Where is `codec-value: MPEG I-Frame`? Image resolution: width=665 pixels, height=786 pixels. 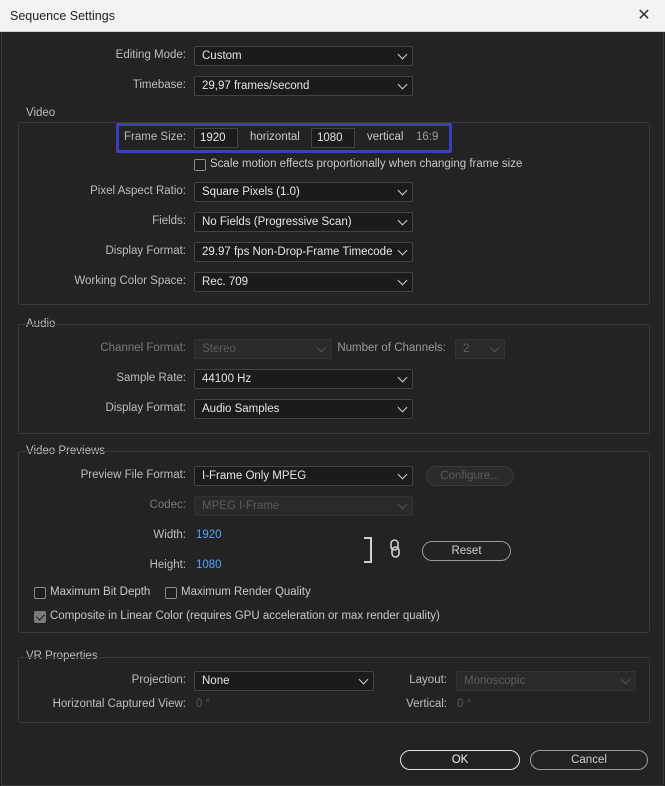
codec-value: MPEG I-Frame is located at coordinates (241, 506).